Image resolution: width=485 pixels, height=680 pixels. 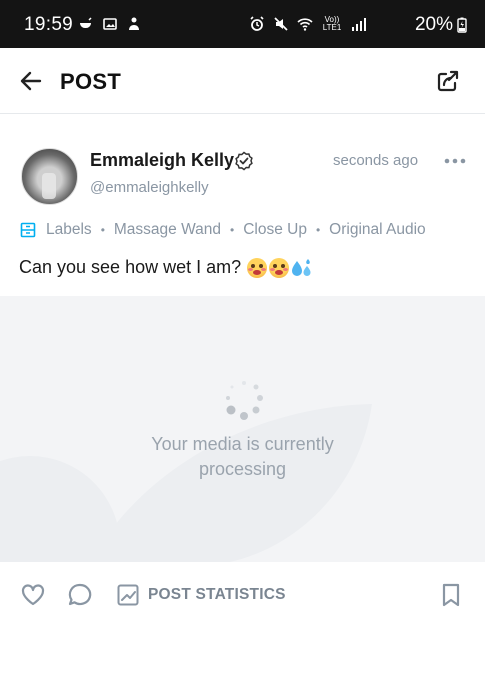 I want to click on mute-icon, so click(x=281, y=24).